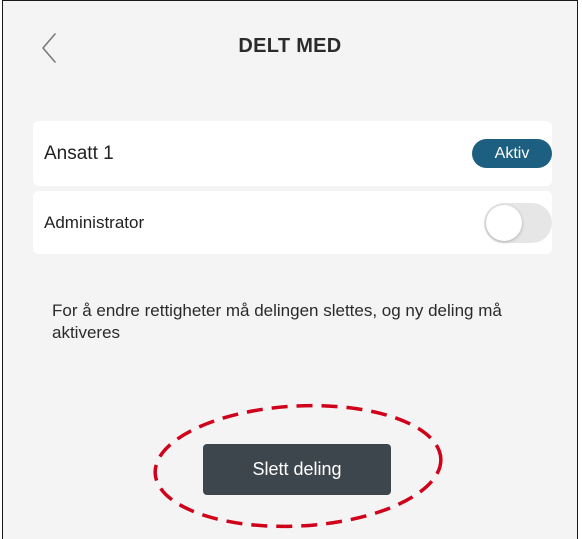  Describe the element at coordinates (297, 469) in the screenshot. I see `delete-sharing-button: Slett deling` at that location.